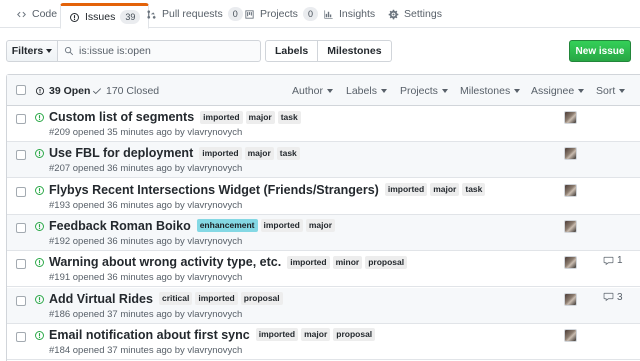 The width and height of the screenshot is (640, 361). What do you see at coordinates (149, 335) in the screenshot?
I see `issue-title-link: Email notification about first sync` at bounding box center [149, 335].